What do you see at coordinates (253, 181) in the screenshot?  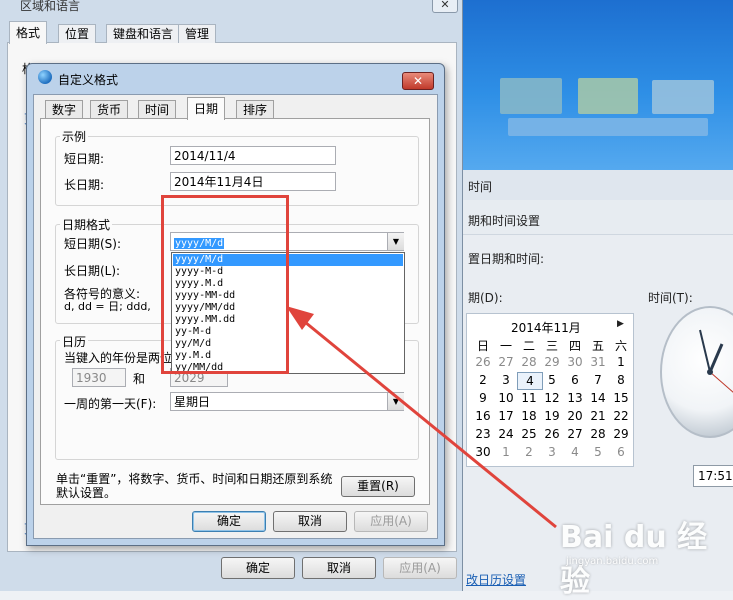 I see `long-date-example-field: 2014年11月4日` at bounding box center [253, 181].